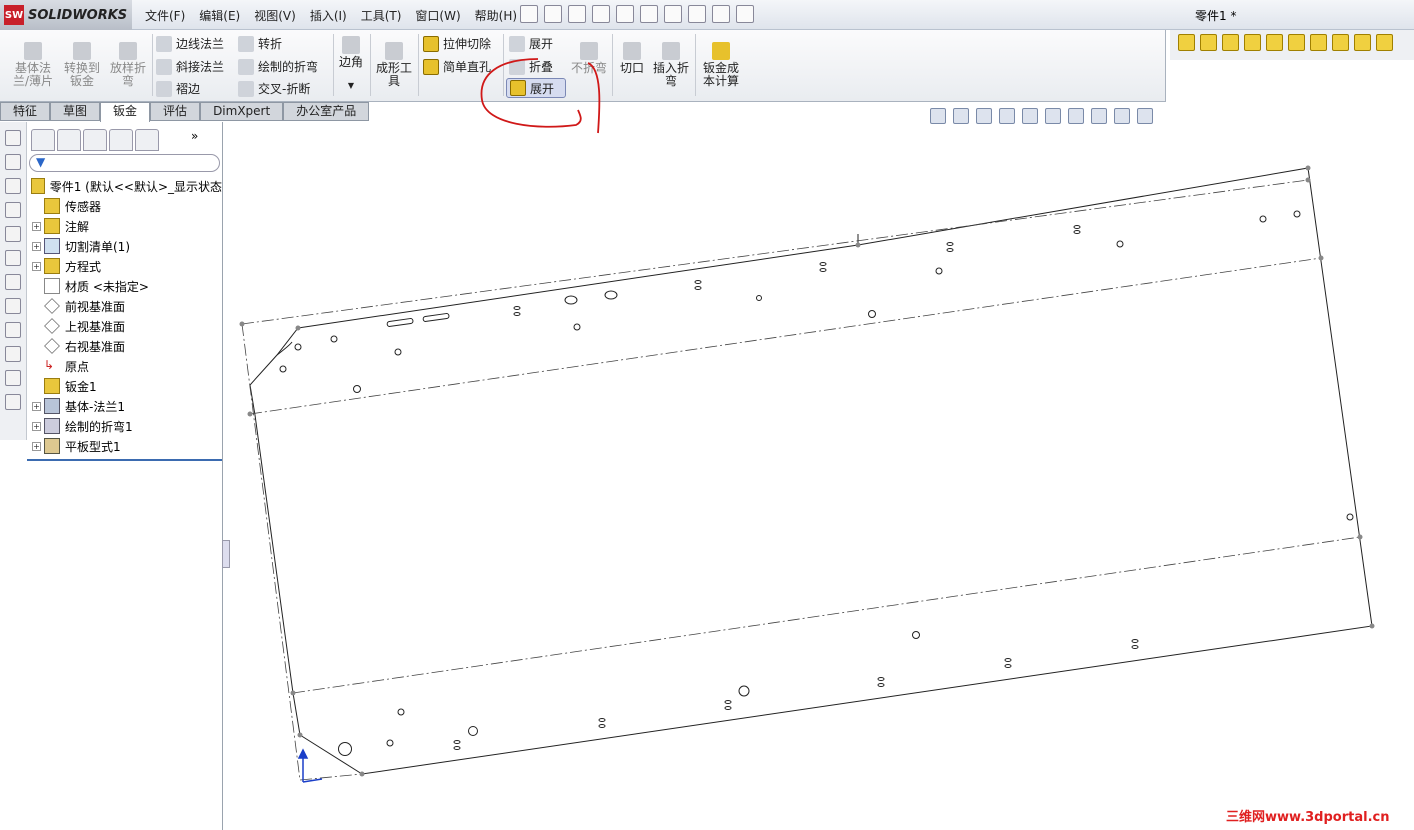  Describe the element at coordinates (147, 140) in the screenshot. I see `display-manager-tab-icon` at that location.